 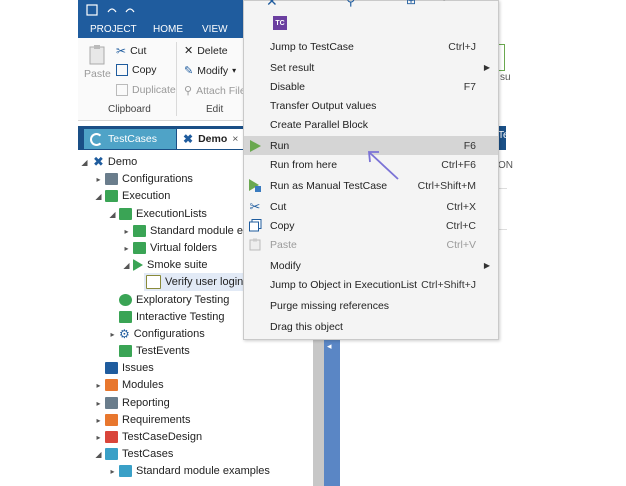 I want to click on chevron-down-icon: ⌄, so click(x=444, y=2).